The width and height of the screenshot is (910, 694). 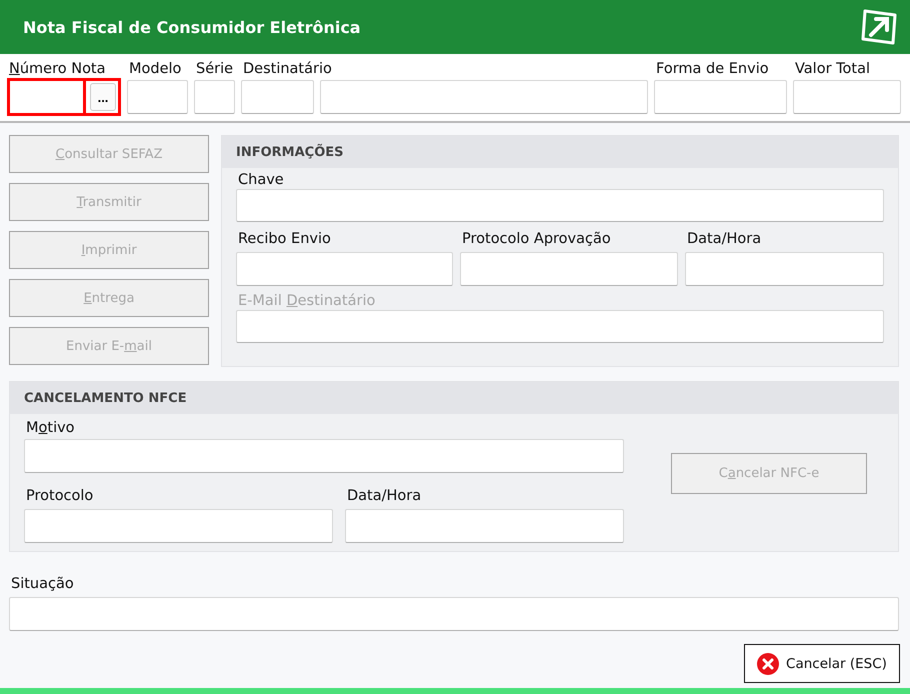 What do you see at coordinates (105, 398) in the screenshot?
I see `panel-title: CANCELAMENTO NFCE` at bounding box center [105, 398].